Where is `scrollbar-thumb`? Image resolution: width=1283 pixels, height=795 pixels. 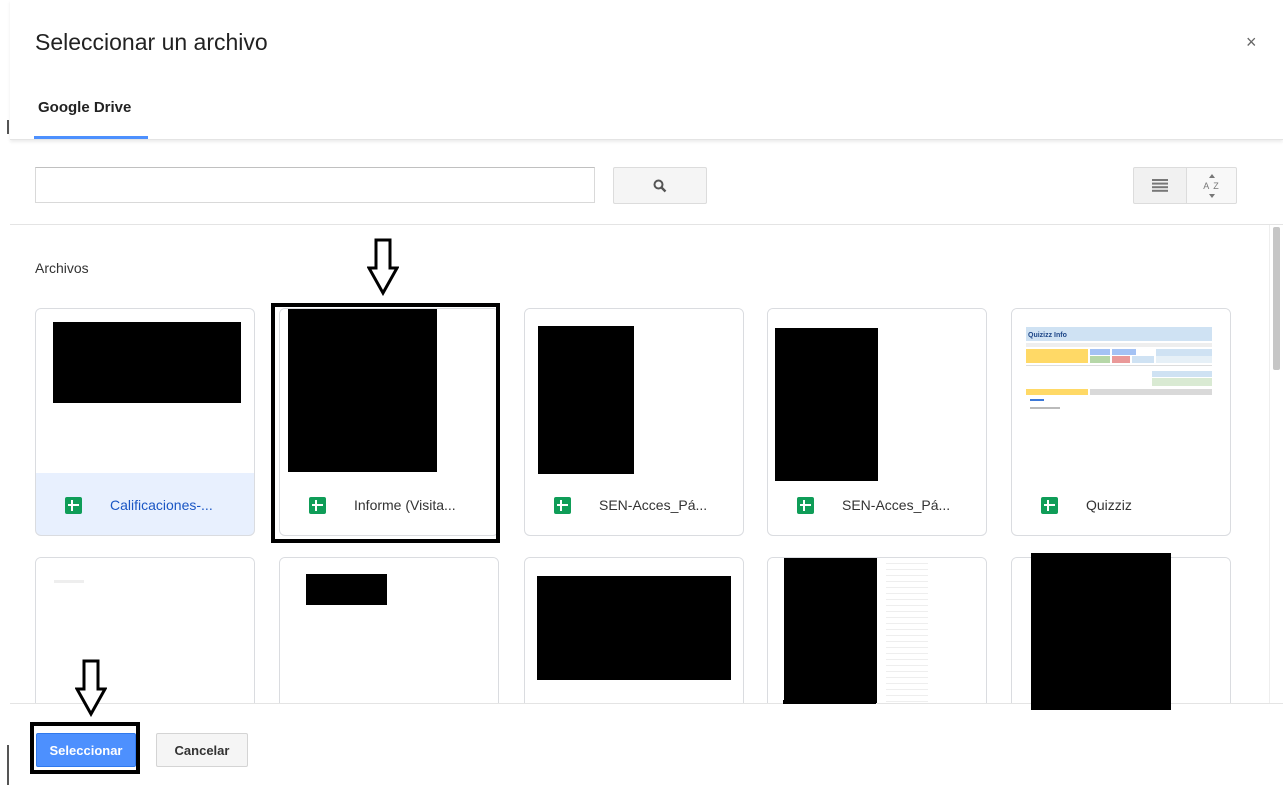
scrollbar-thumb is located at coordinates (1276, 298).